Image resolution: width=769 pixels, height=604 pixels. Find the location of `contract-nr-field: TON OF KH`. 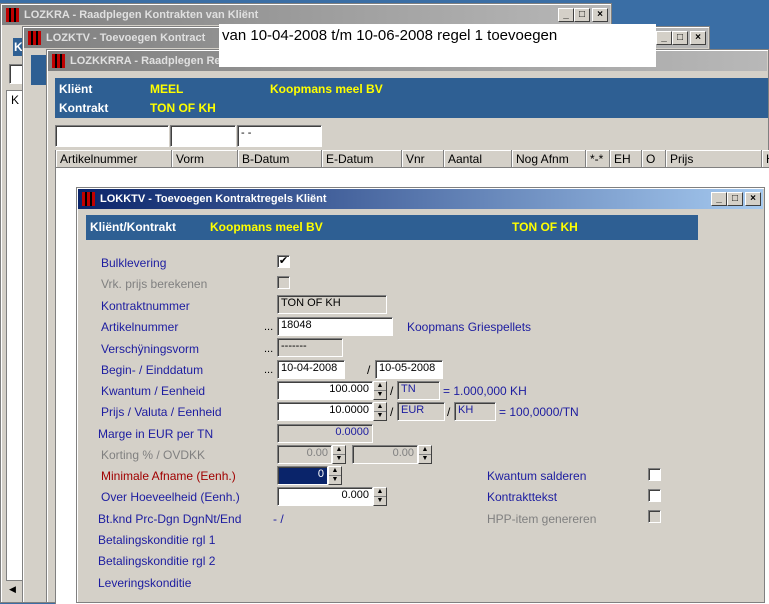

contract-nr-field: TON OF KH is located at coordinates (332, 304).